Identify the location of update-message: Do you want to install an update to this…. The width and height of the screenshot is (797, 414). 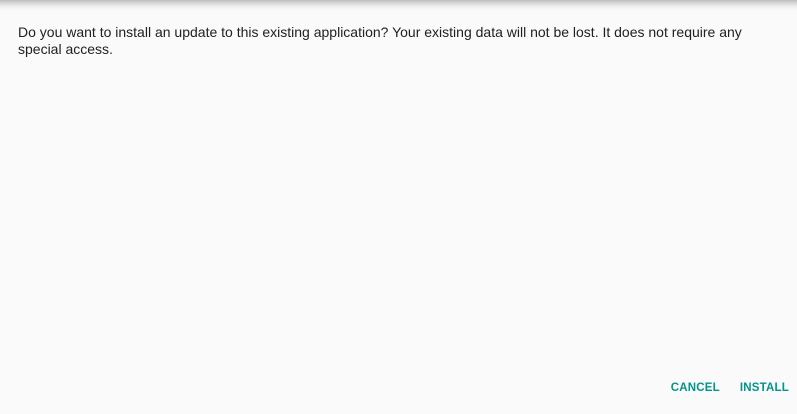
(380, 40).